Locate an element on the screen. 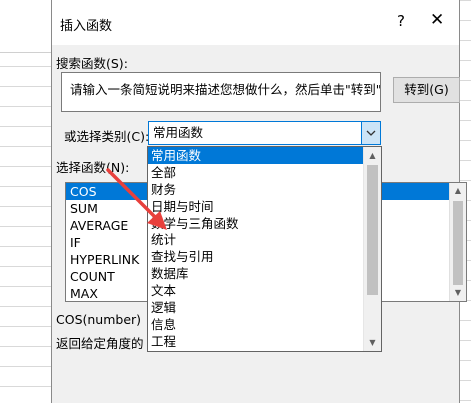  function-description: 返回给定角度的 is located at coordinates (100, 343).